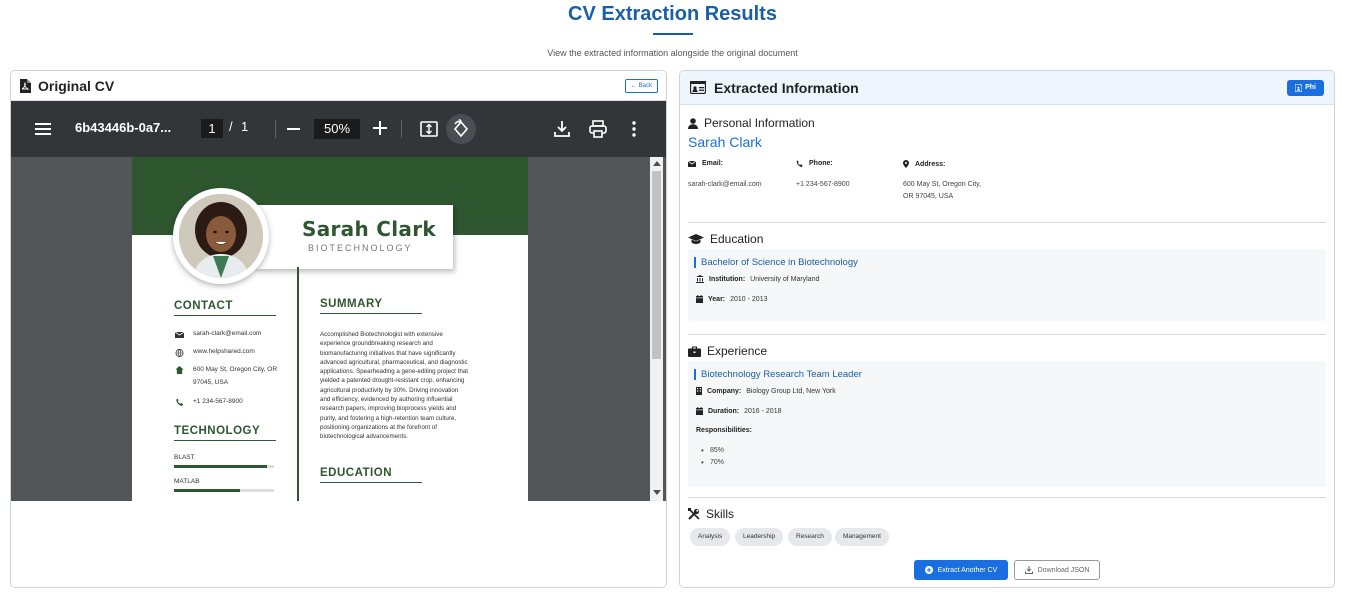 The width and height of the screenshot is (1345, 594). I want to click on year-row: Year: 2010 - 2013, so click(732, 299).